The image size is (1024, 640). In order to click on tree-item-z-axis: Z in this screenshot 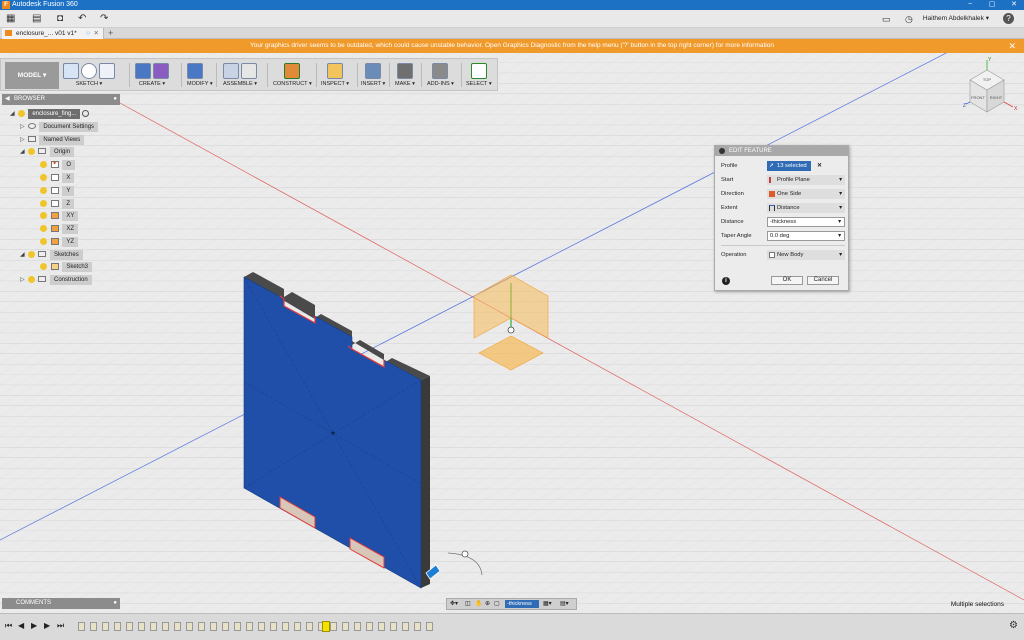, I will do `click(57, 204)`.